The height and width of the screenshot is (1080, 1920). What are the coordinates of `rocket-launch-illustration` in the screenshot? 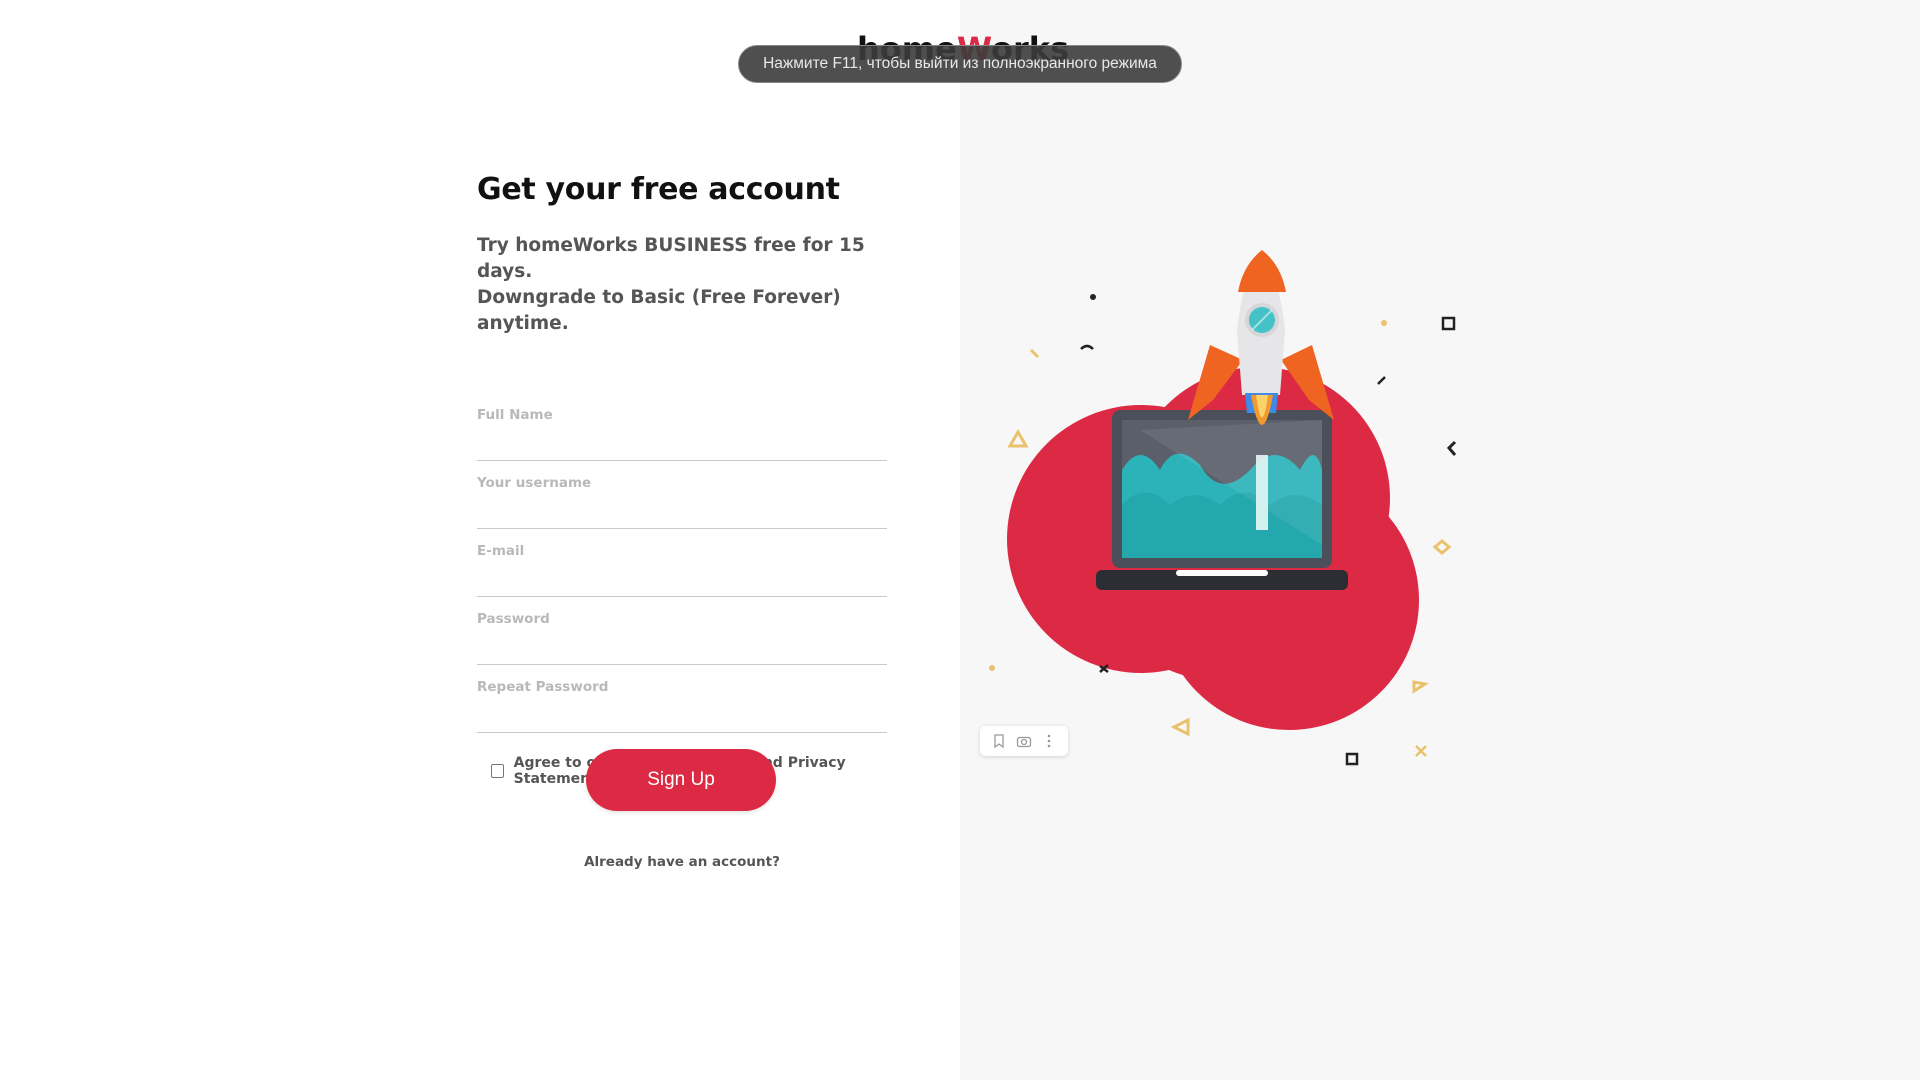 It's located at (1223, 508).